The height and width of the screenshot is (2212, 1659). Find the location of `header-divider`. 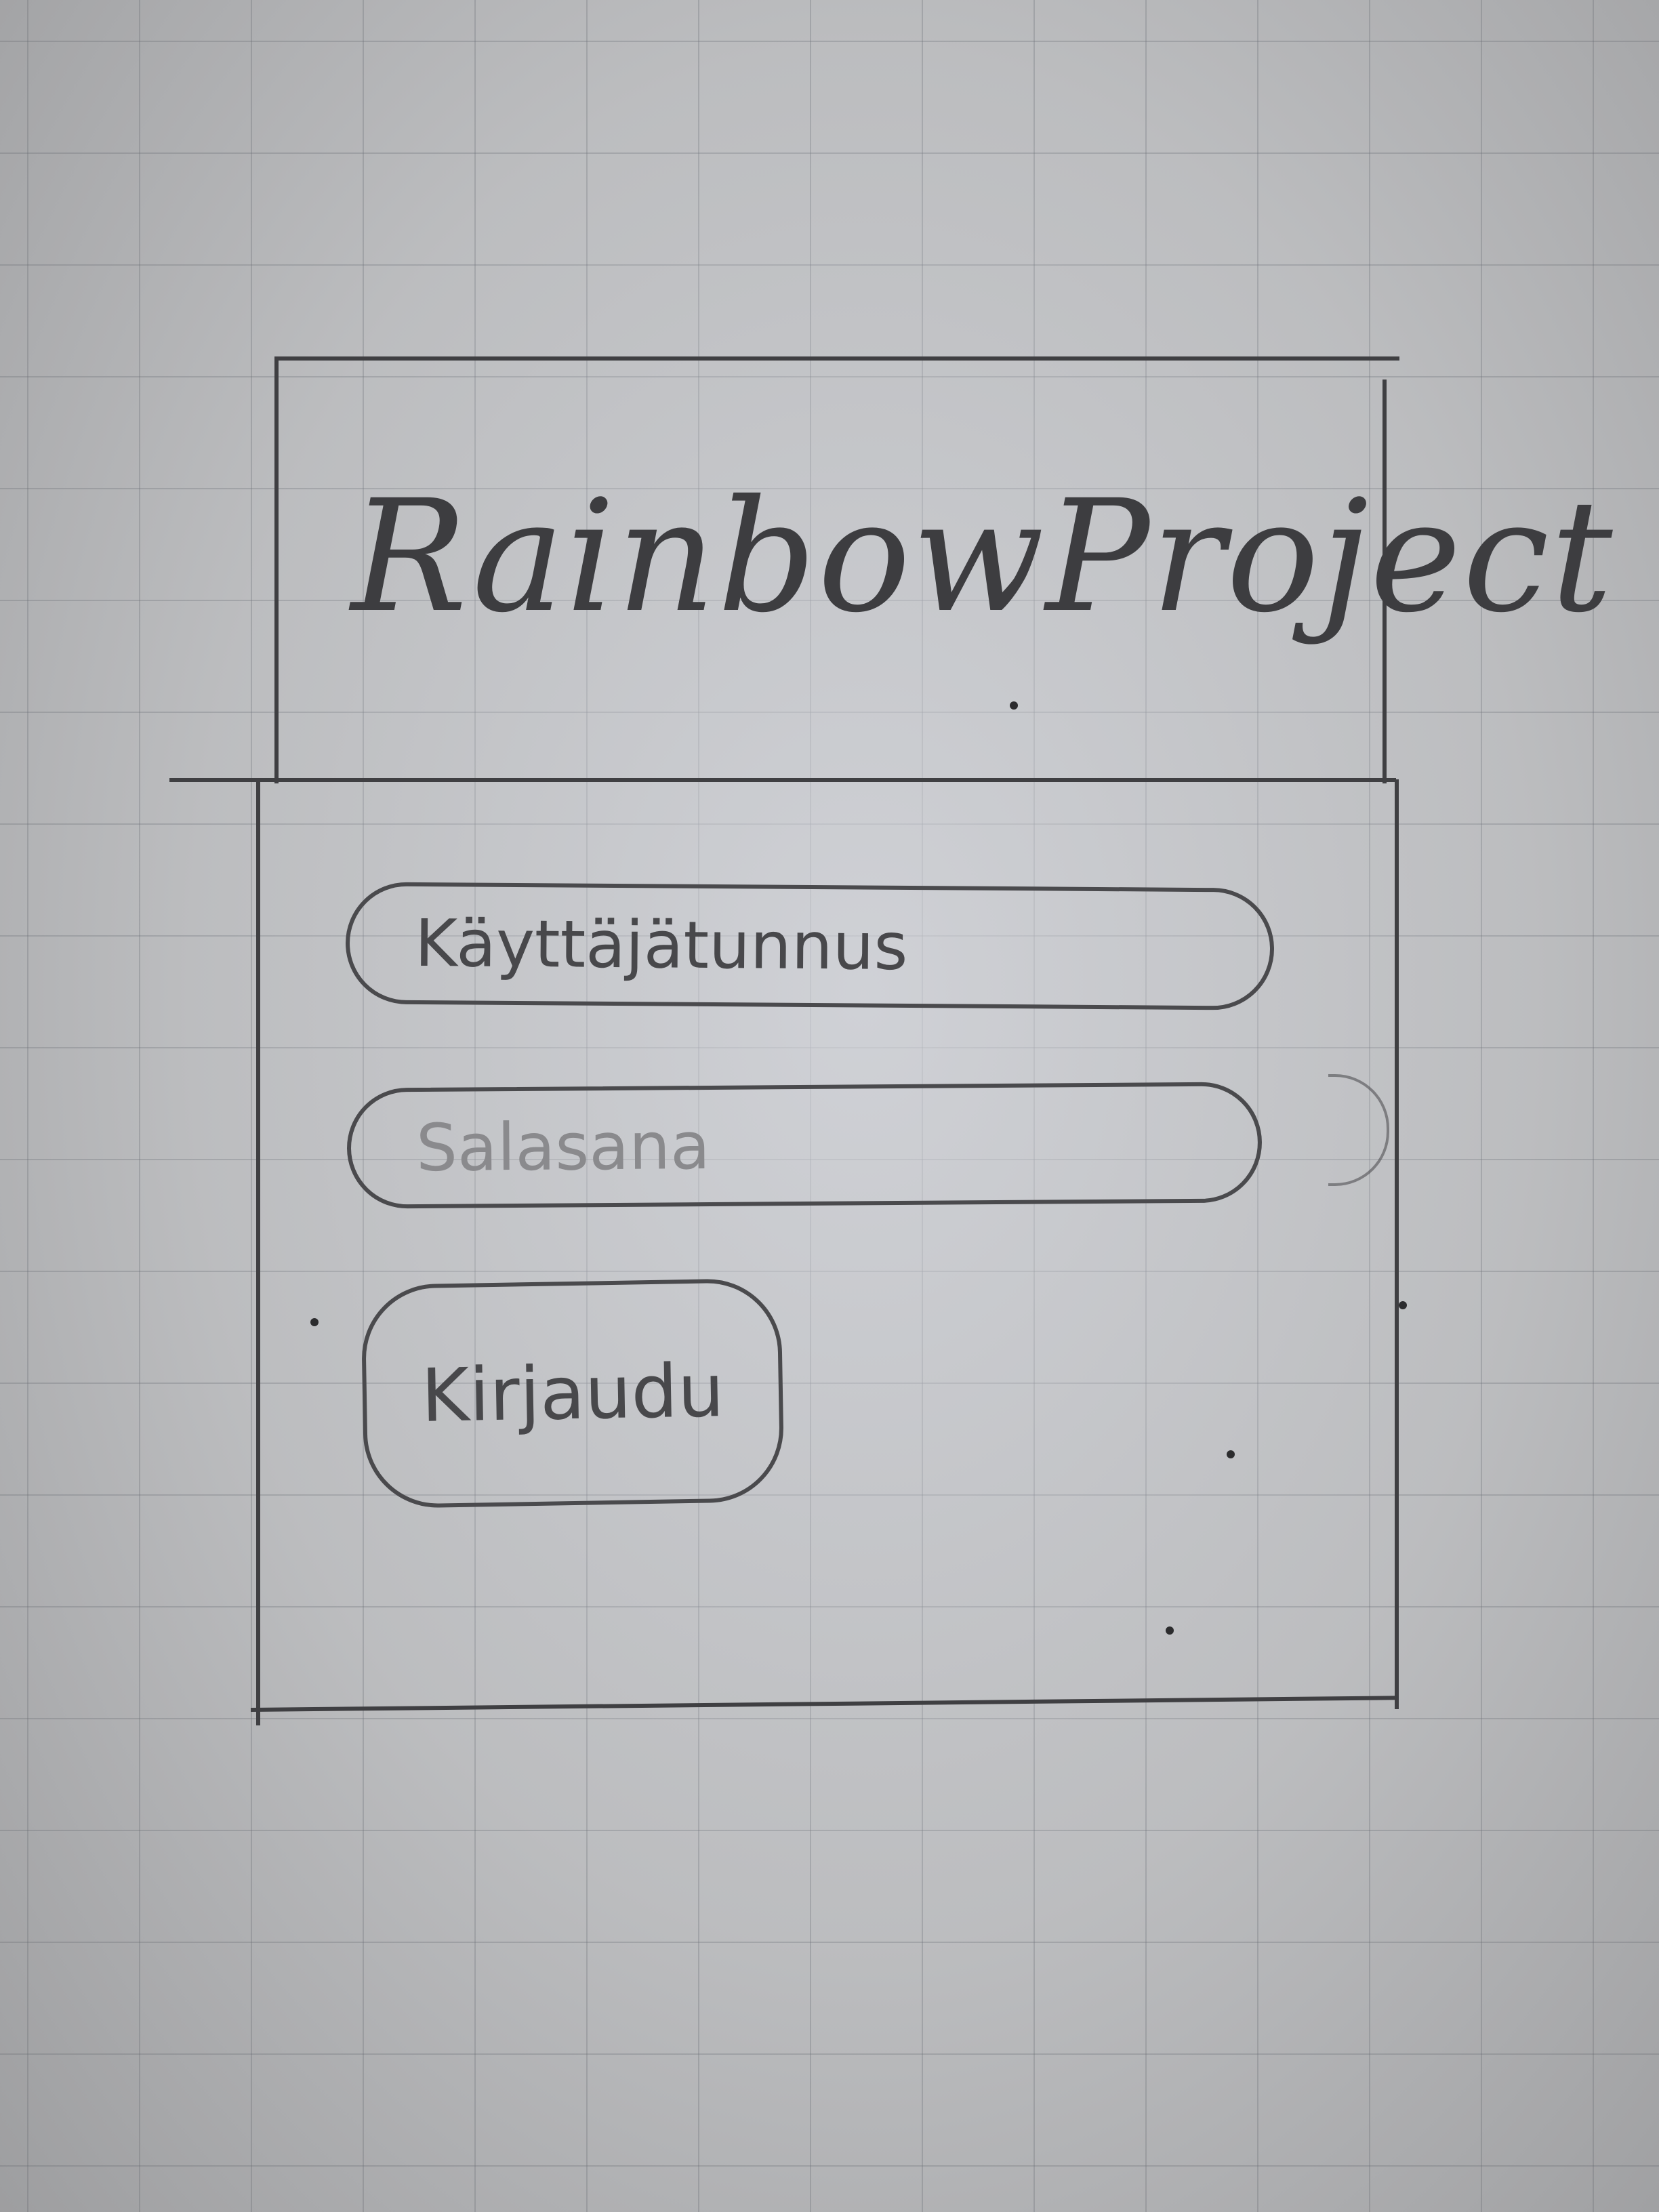

header-divider is located at coordinates (782, 780).